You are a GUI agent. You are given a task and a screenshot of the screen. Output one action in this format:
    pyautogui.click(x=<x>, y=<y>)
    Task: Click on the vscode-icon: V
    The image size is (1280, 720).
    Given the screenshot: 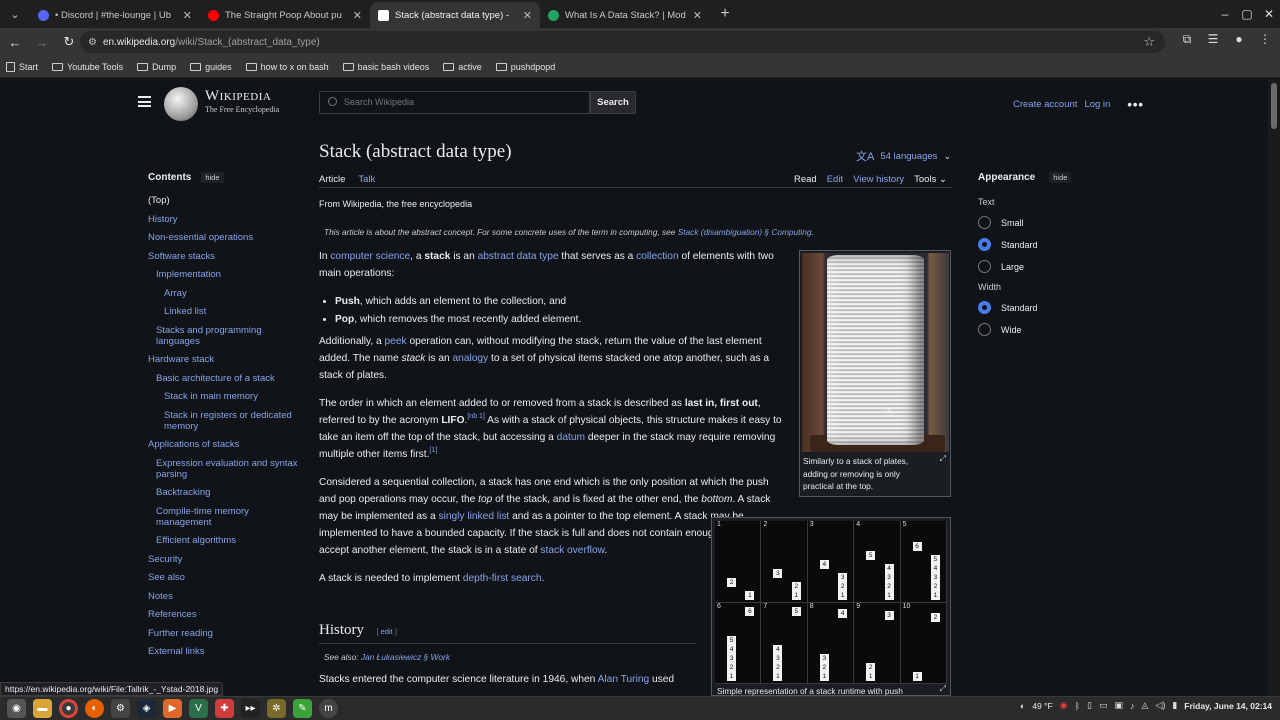 What is the action you would take?
    pyautogui.click(x=198, y=708)
    